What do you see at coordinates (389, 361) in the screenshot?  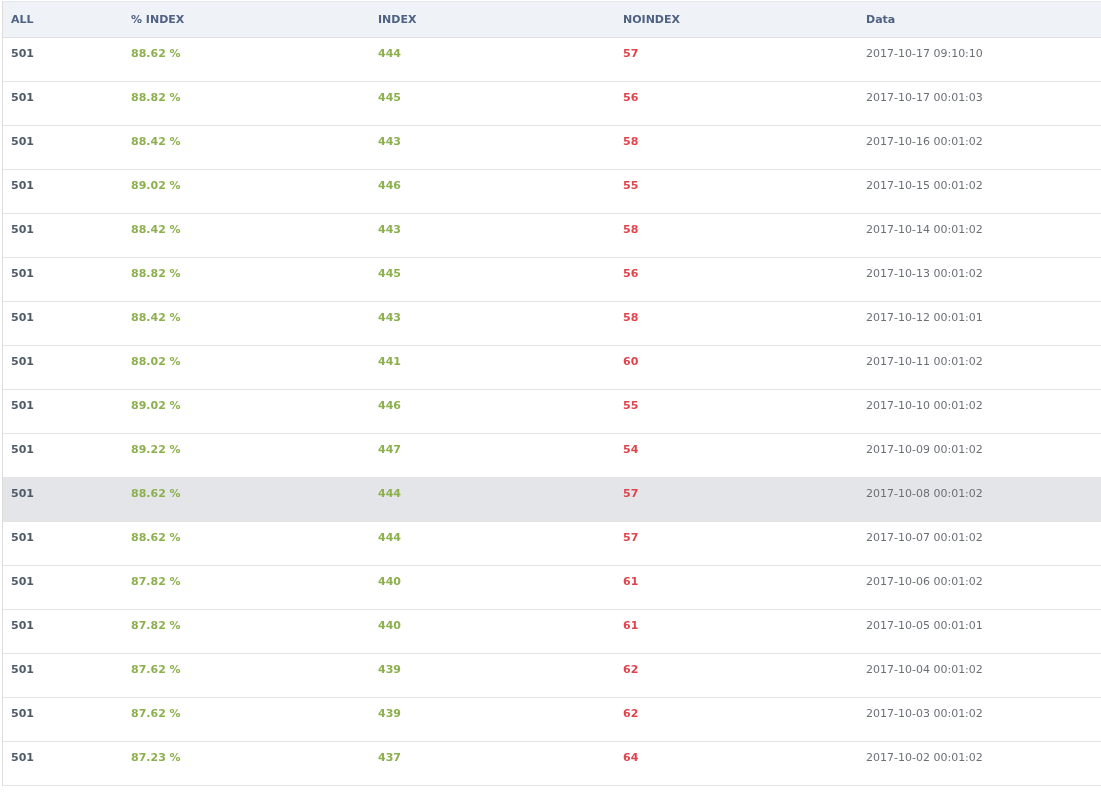 I see `table-cell: 441` at bounding box center [389, 361].